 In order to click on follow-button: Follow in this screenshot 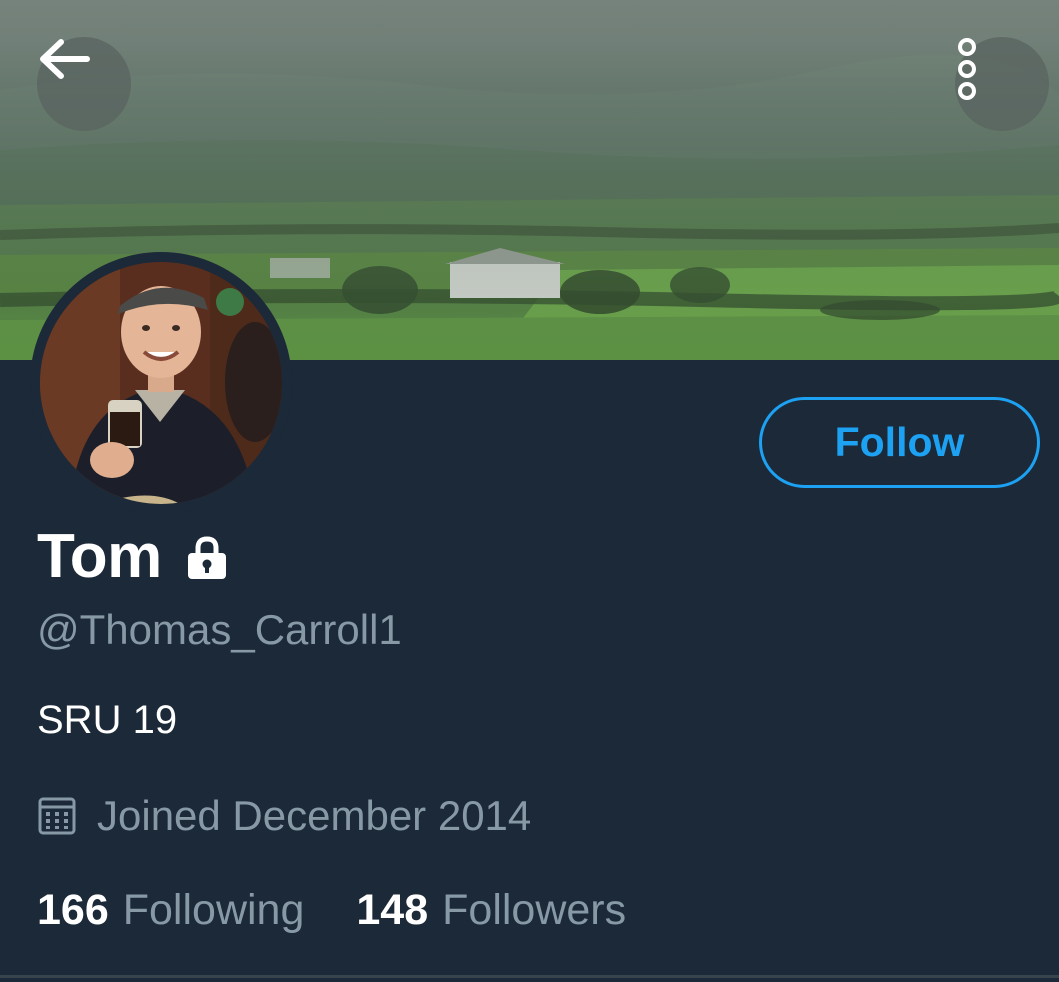, I will do `click(899, 442)`.